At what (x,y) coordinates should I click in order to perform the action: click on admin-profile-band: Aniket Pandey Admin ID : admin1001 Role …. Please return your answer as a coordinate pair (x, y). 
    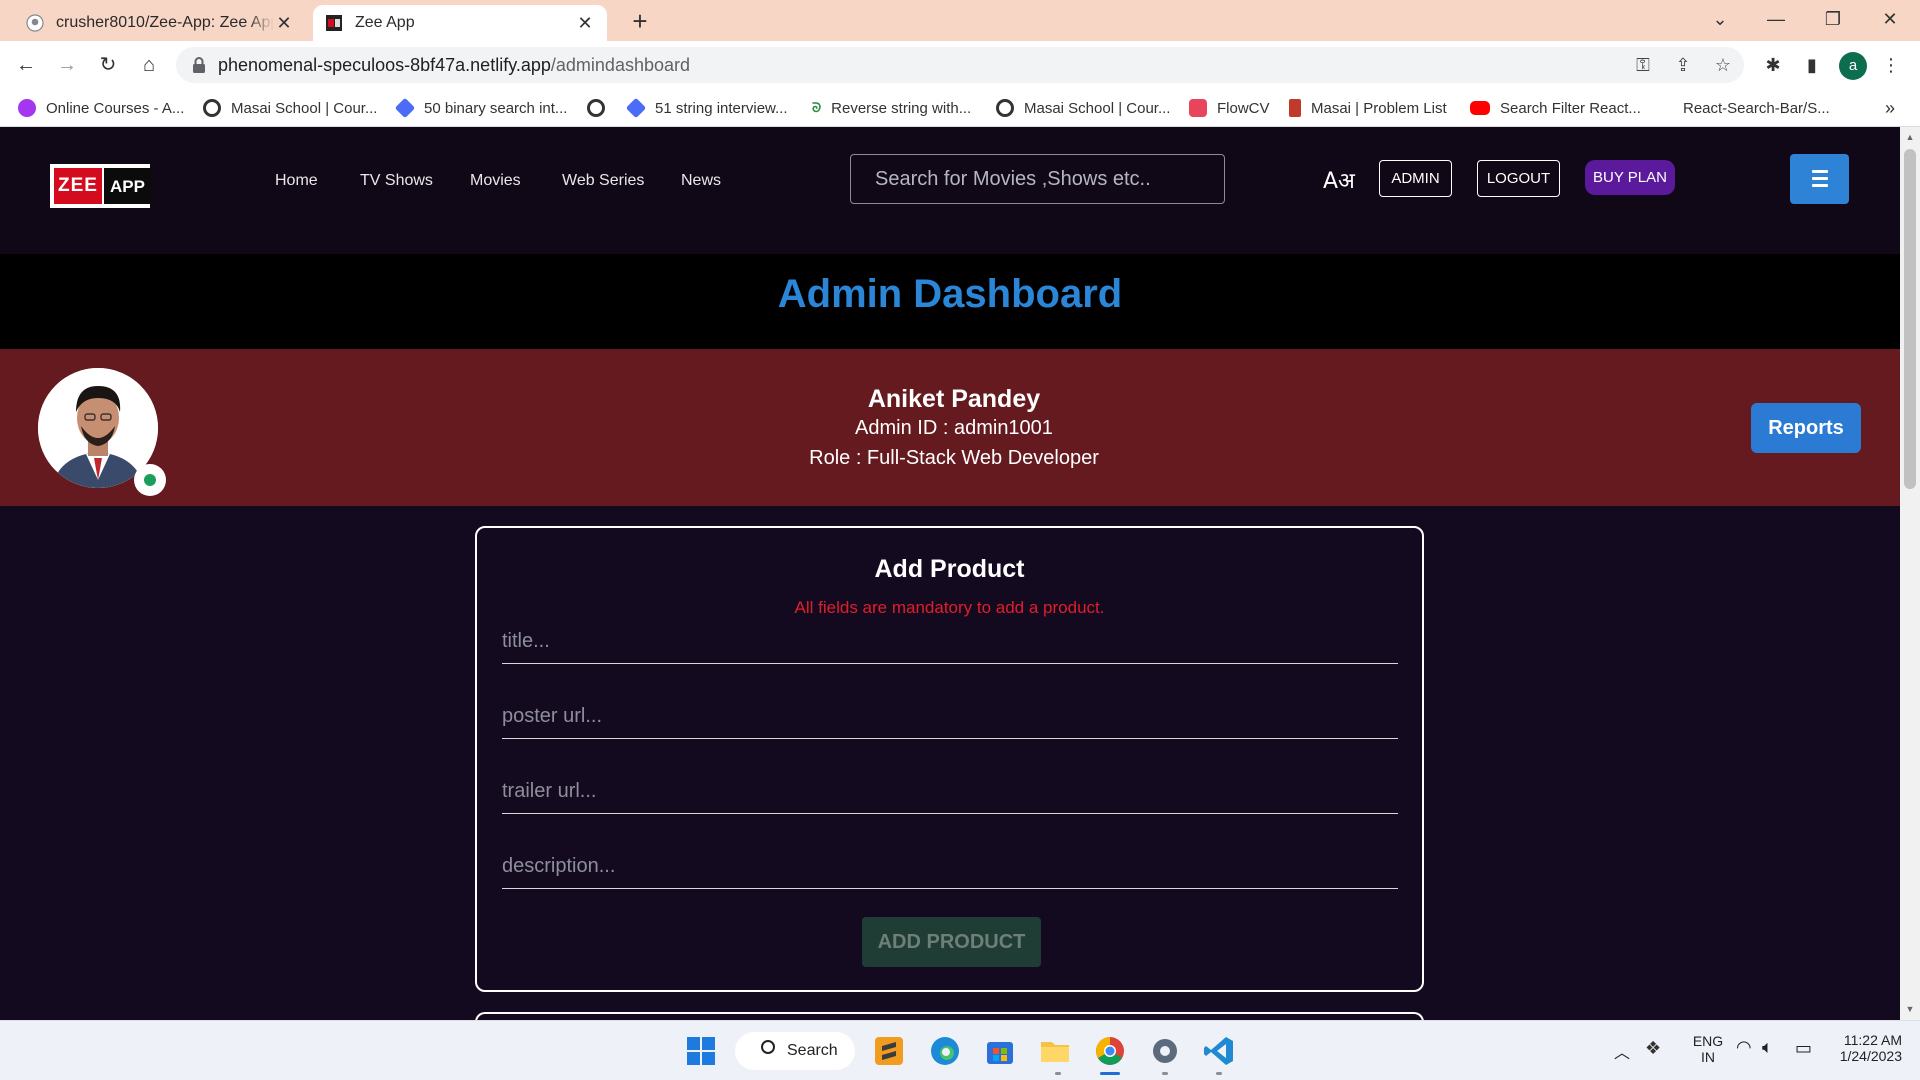
    Looking at the image, I should click on (950, 427).